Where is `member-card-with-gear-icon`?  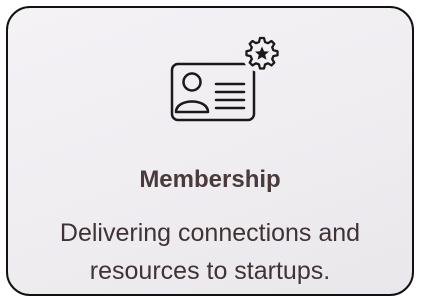 member-card-with-gear-icon is located at coordinates (224, 82).